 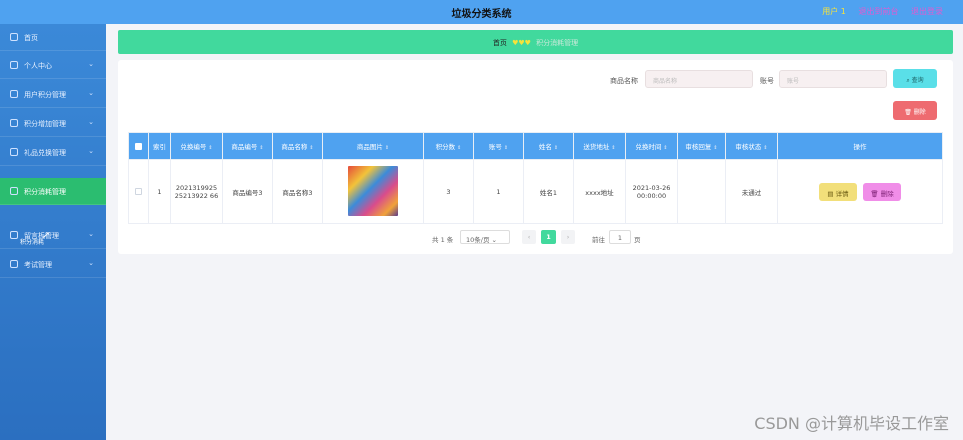 What do you see at coordinates (548, 237) in the screenshot?
I see `page-number-button: 1` at bounding box center [548, 237].